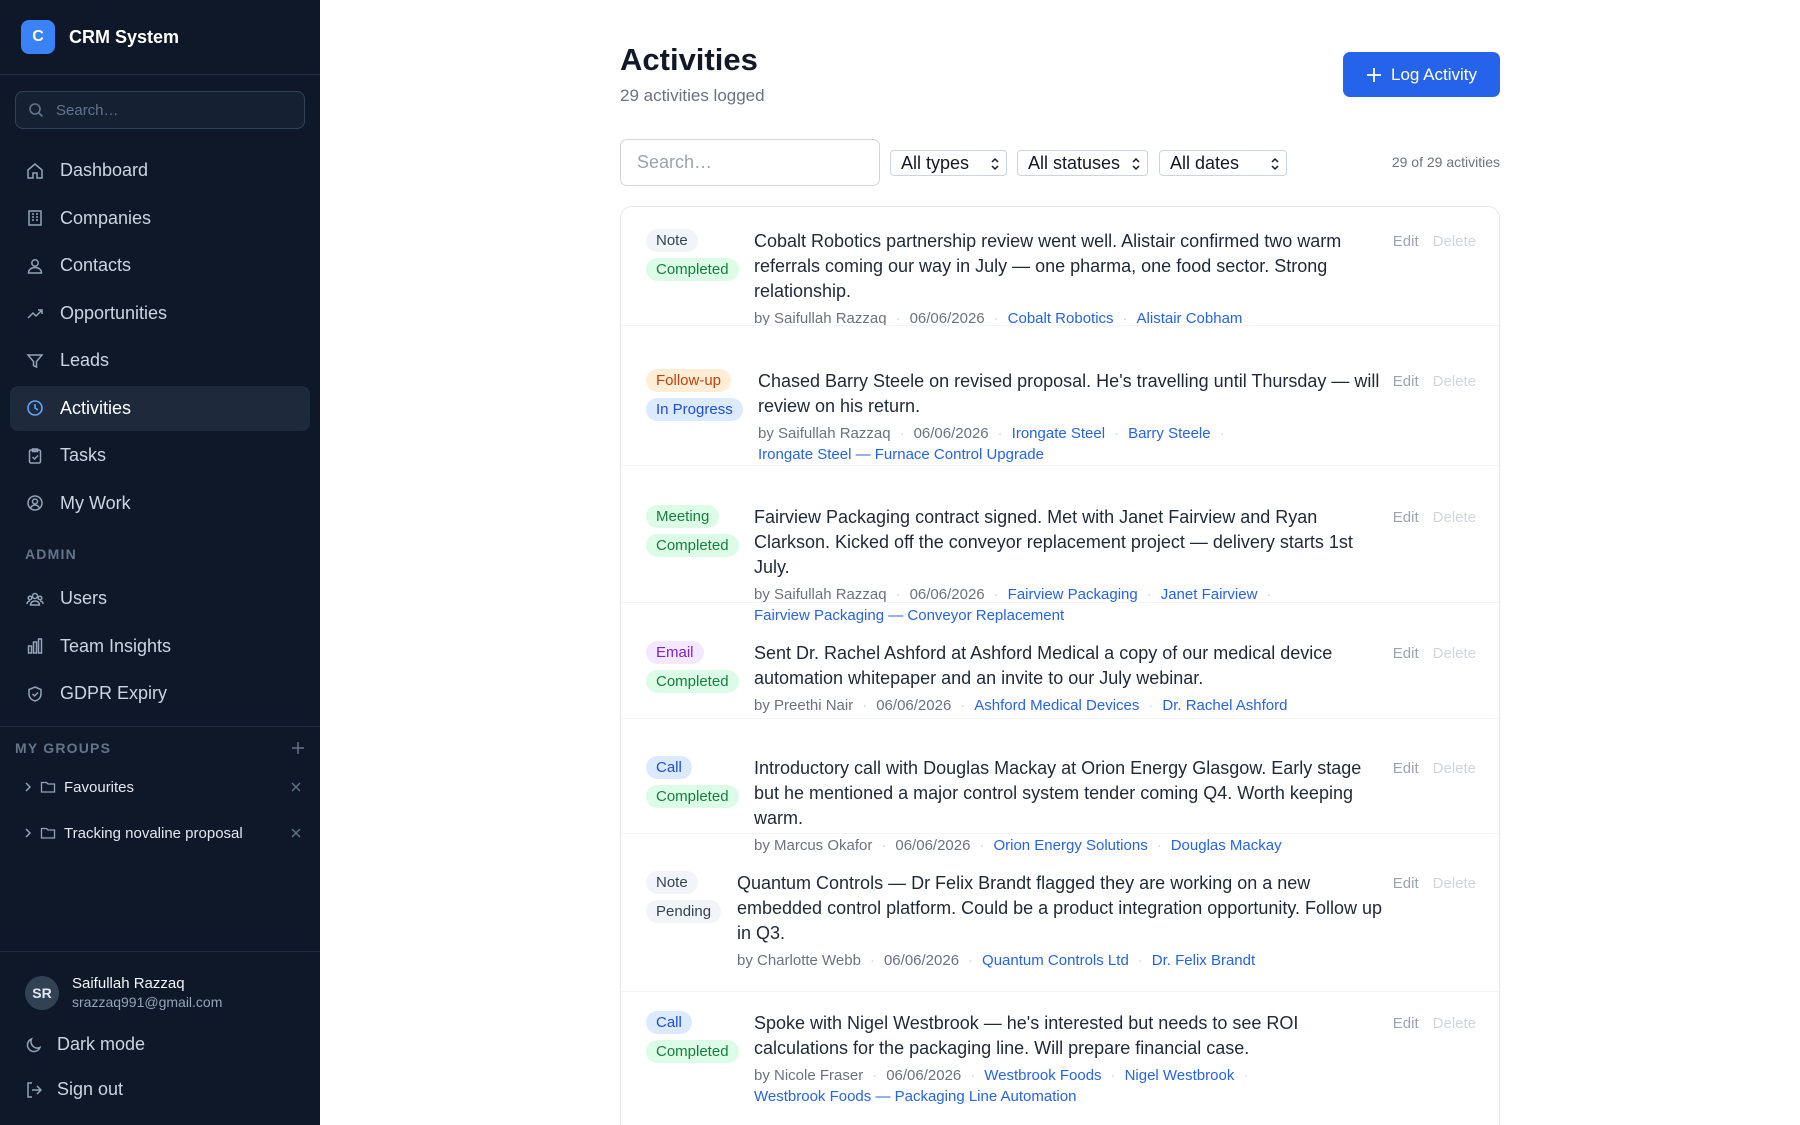  I want to click on admin-section-label: ADMIN, so click(51, 554).